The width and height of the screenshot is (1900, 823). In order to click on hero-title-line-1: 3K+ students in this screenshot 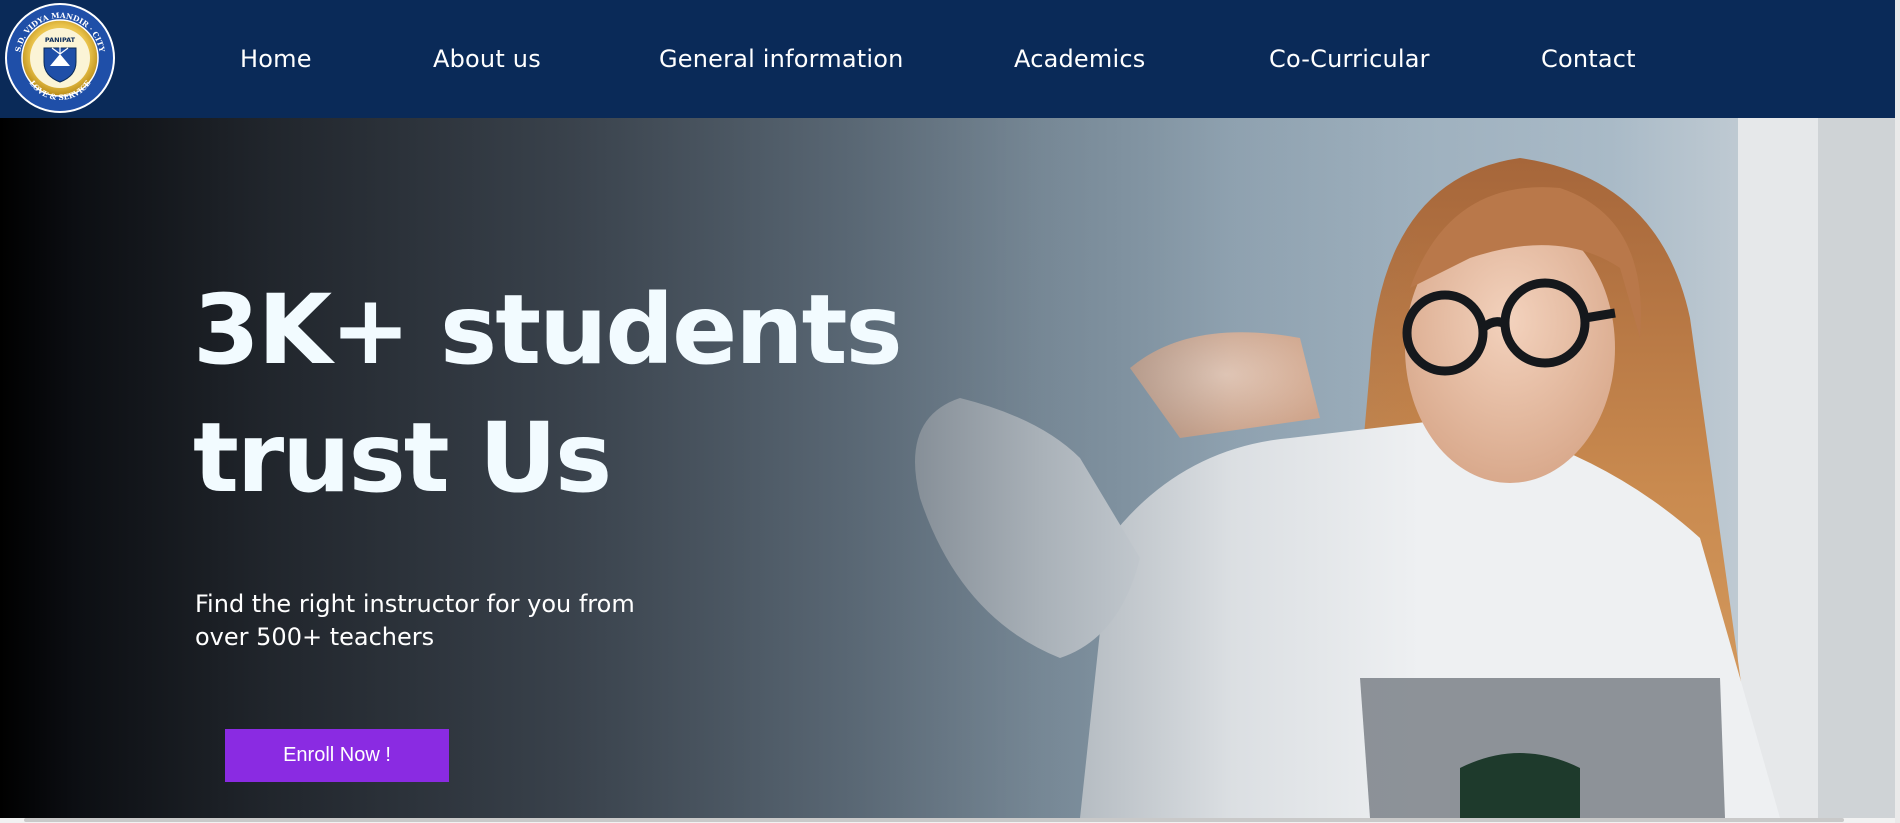, I will do `click(548, 330)`.